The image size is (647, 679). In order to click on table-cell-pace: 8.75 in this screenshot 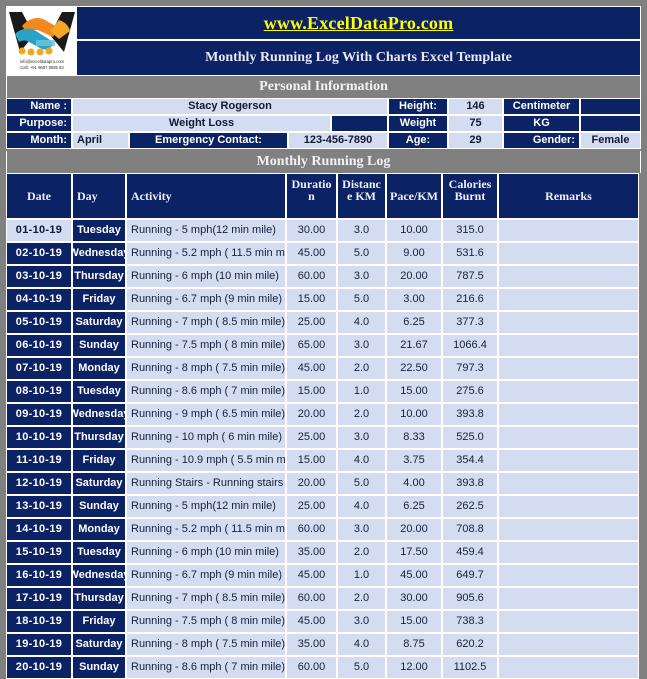, I will do `click(414, 644)`.